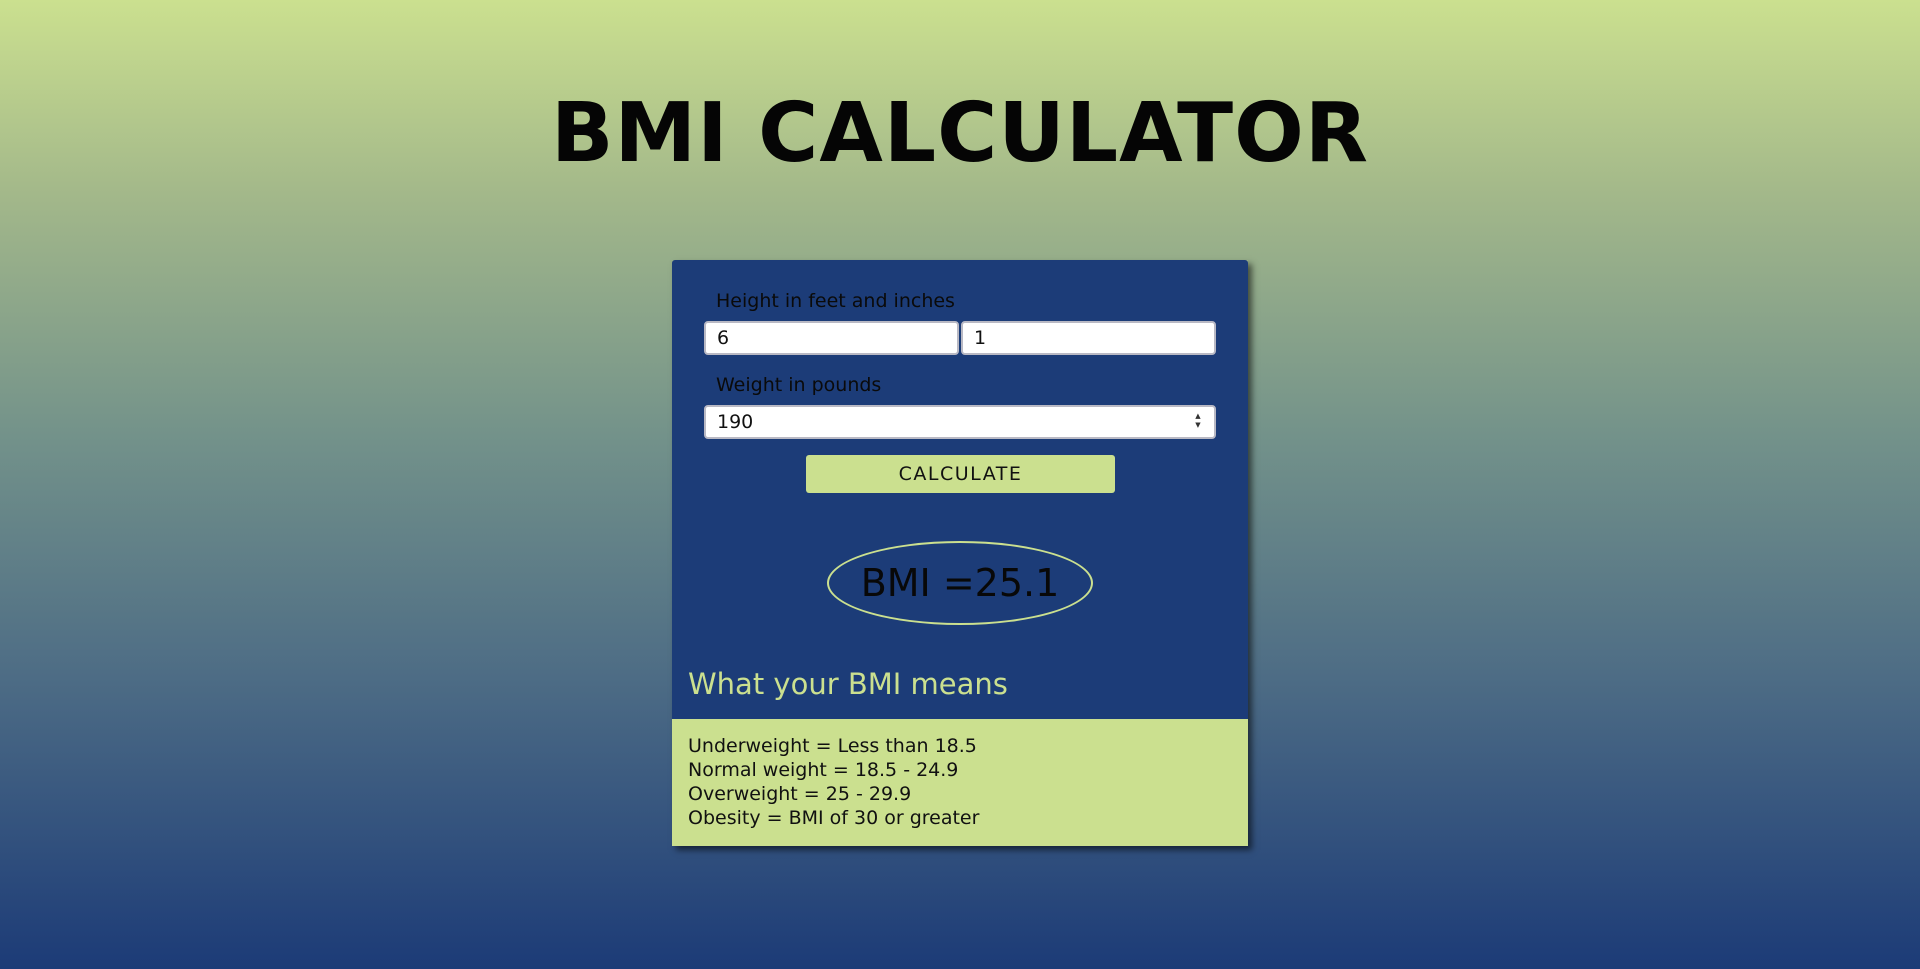 The image size is (1920, 969). What do you see at coordinates (1198, 425) in the screenshot?
I see `spinner-down-icon: ▼` at bounding box center [1198, 425].